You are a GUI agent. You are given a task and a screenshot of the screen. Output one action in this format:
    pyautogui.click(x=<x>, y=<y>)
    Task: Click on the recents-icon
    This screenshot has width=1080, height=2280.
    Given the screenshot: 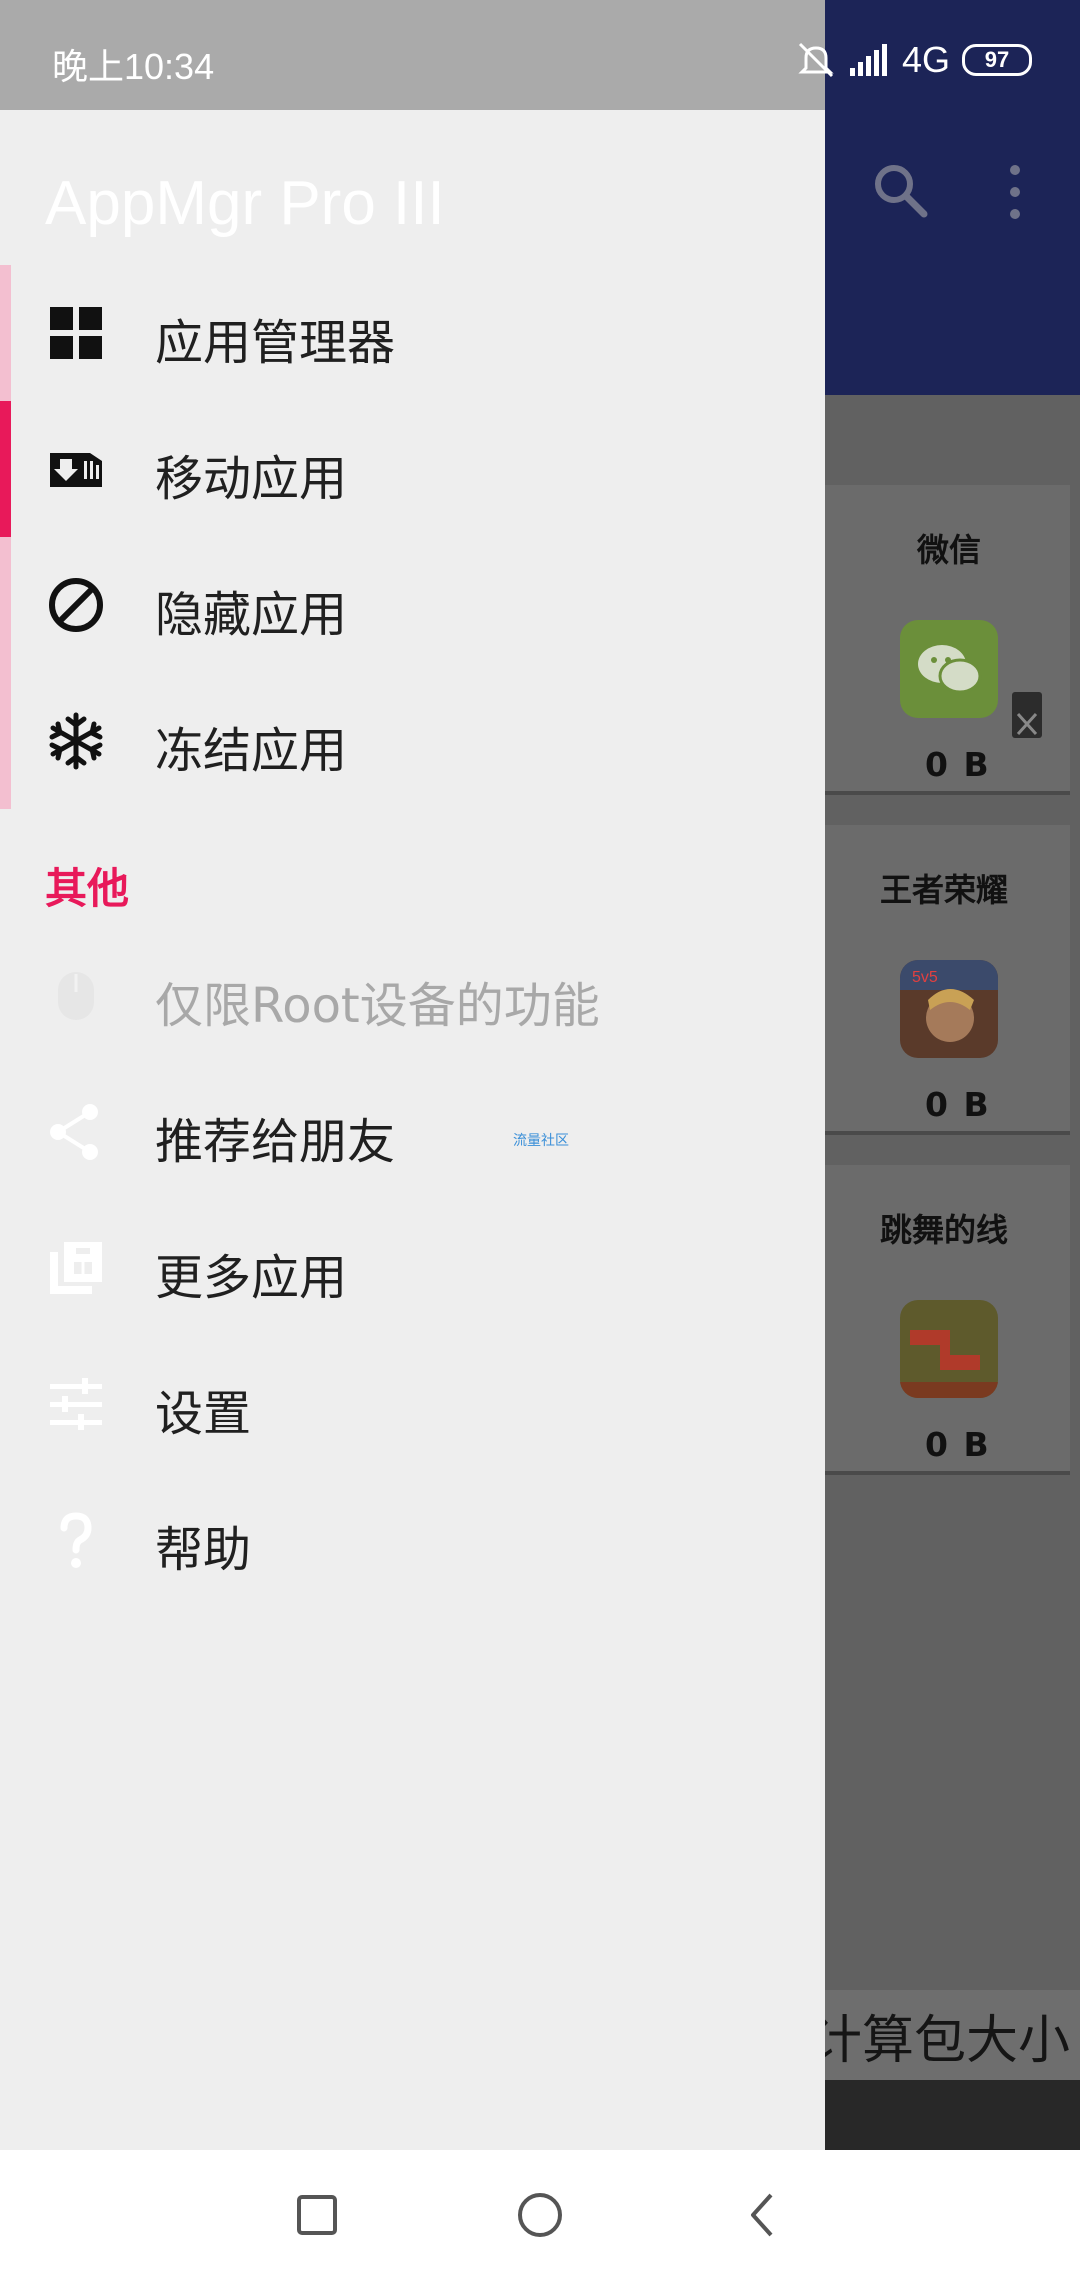 What is the action you would take?
    pyautogui.click(x=317, y=2215)
    